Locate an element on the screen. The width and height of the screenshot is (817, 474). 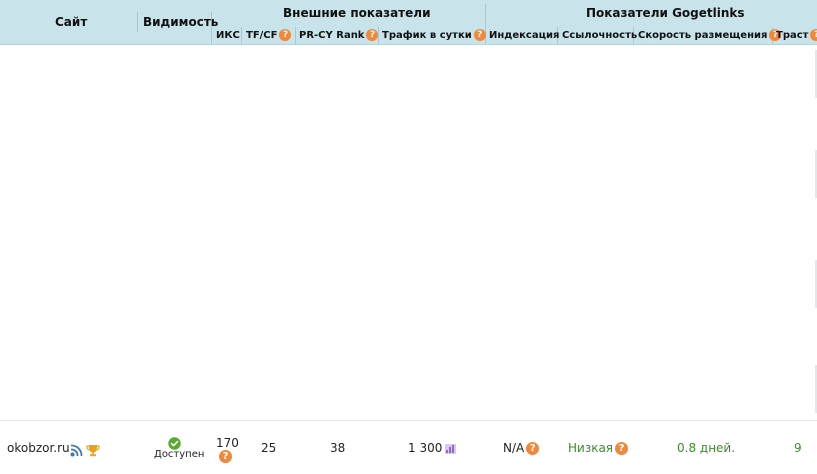
column-header-traffic-label: Трафик в сутки is located at coordinates (427, 35).